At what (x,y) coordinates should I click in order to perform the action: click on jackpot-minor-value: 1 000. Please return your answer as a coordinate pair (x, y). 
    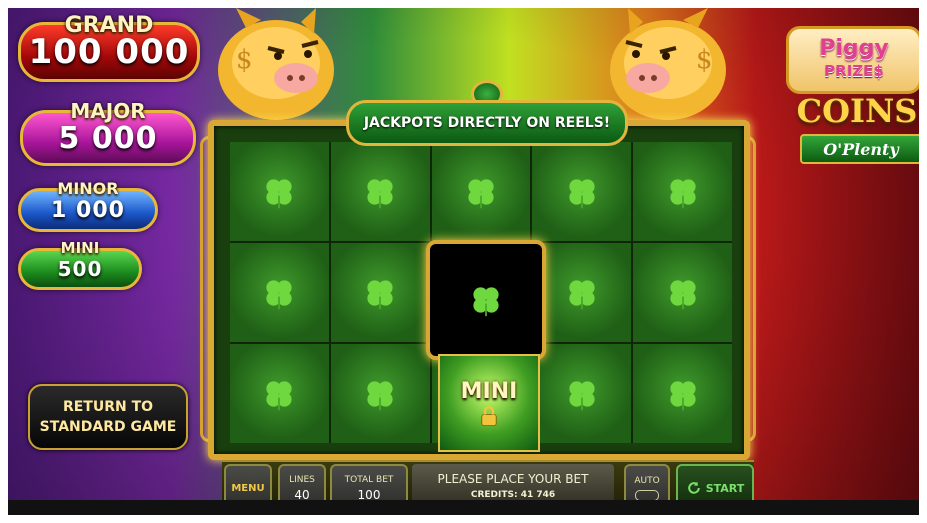
    Looking at the image, I should click on (88, 210).